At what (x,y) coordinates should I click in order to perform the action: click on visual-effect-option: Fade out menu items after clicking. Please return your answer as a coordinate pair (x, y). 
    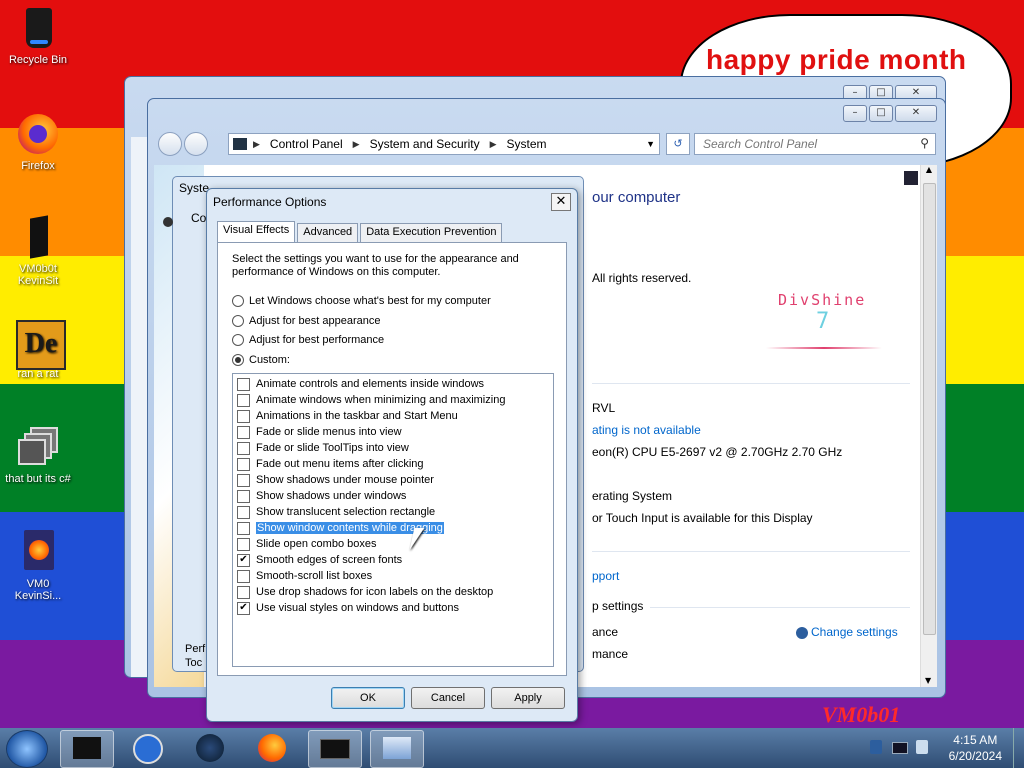
    Looking at the image, I should click on (330, 464).